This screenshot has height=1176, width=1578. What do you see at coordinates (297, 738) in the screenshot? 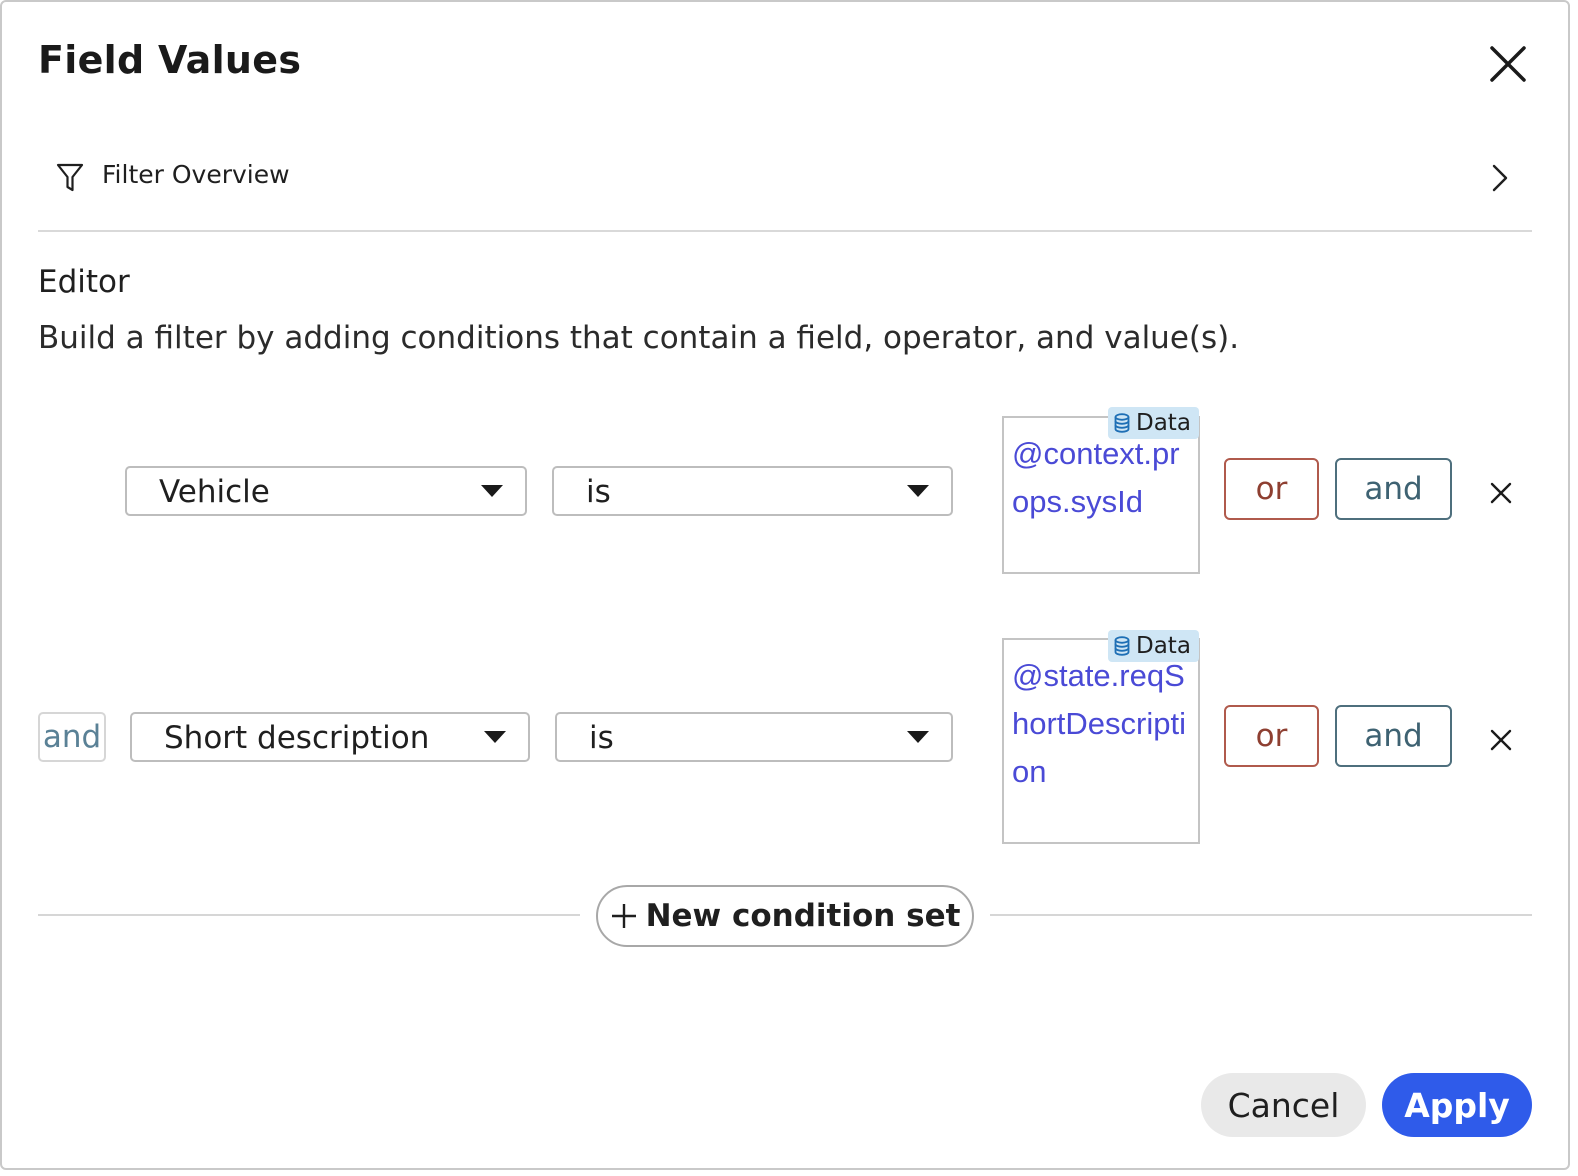
I see `field-select-value: Short description` at bounding box center [297, 738].